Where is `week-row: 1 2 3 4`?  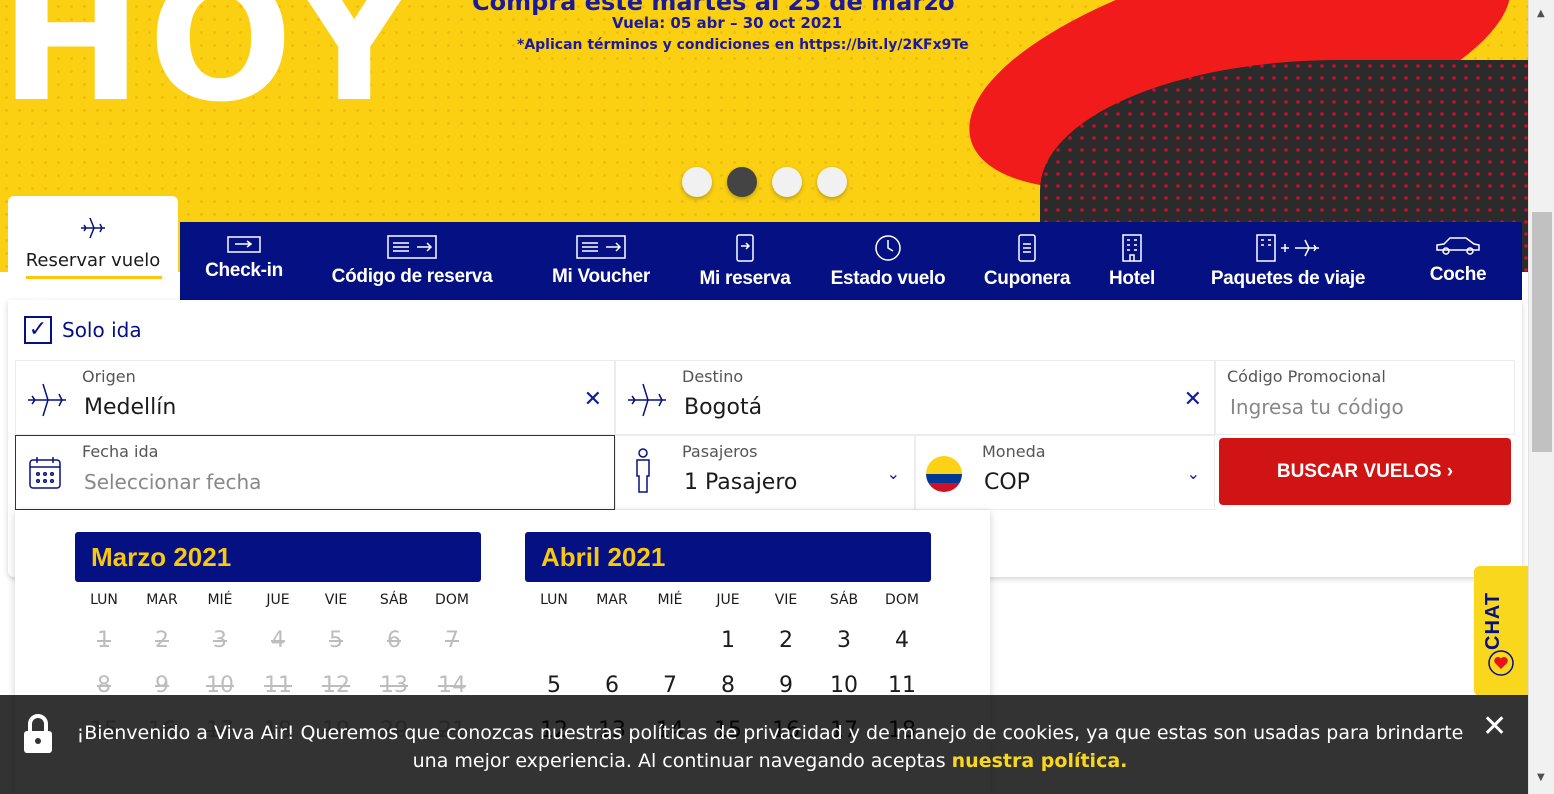
week-row: 1 2 3 4 is located at coordinates (728, 630).